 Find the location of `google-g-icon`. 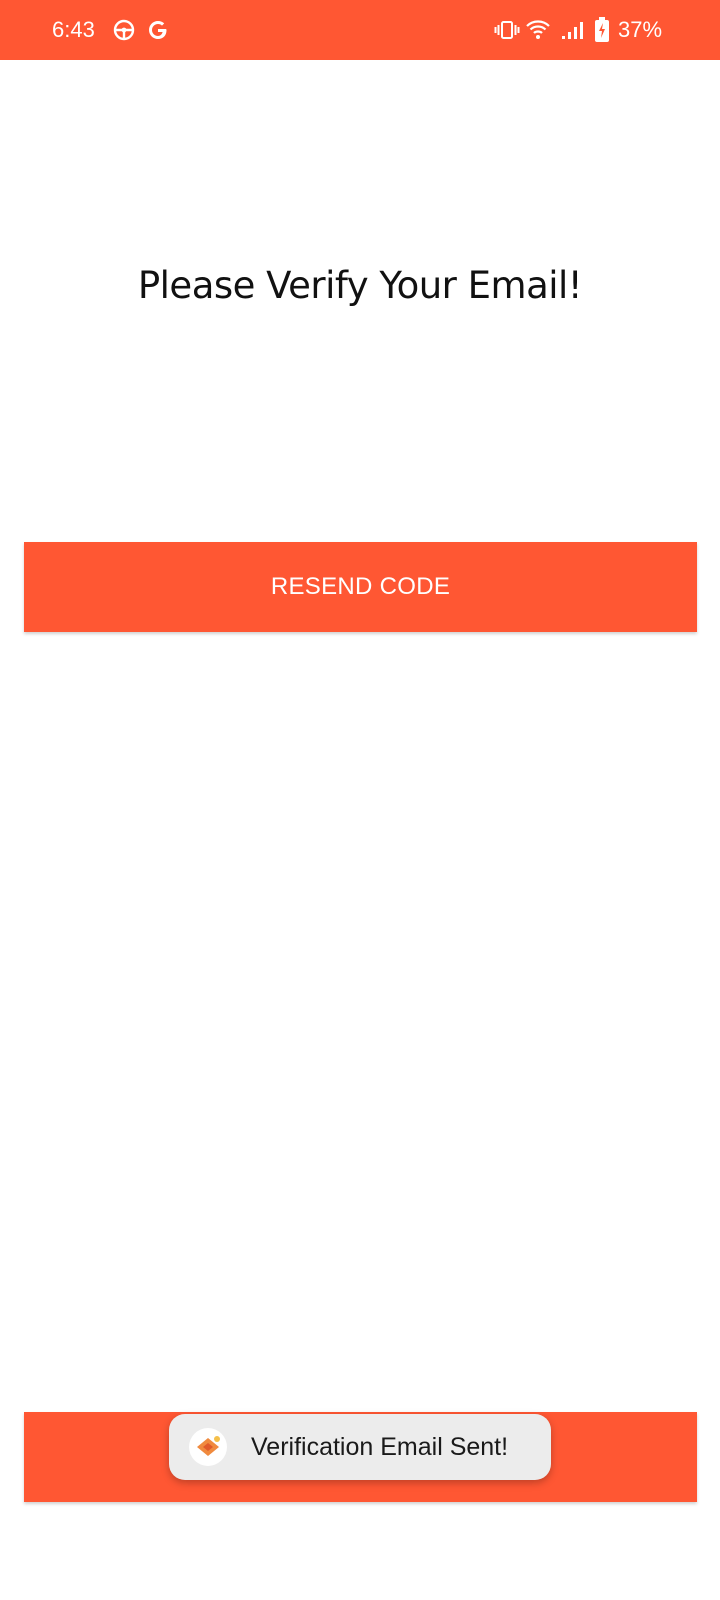

google-g-icon is located at coordinates (158, 30).